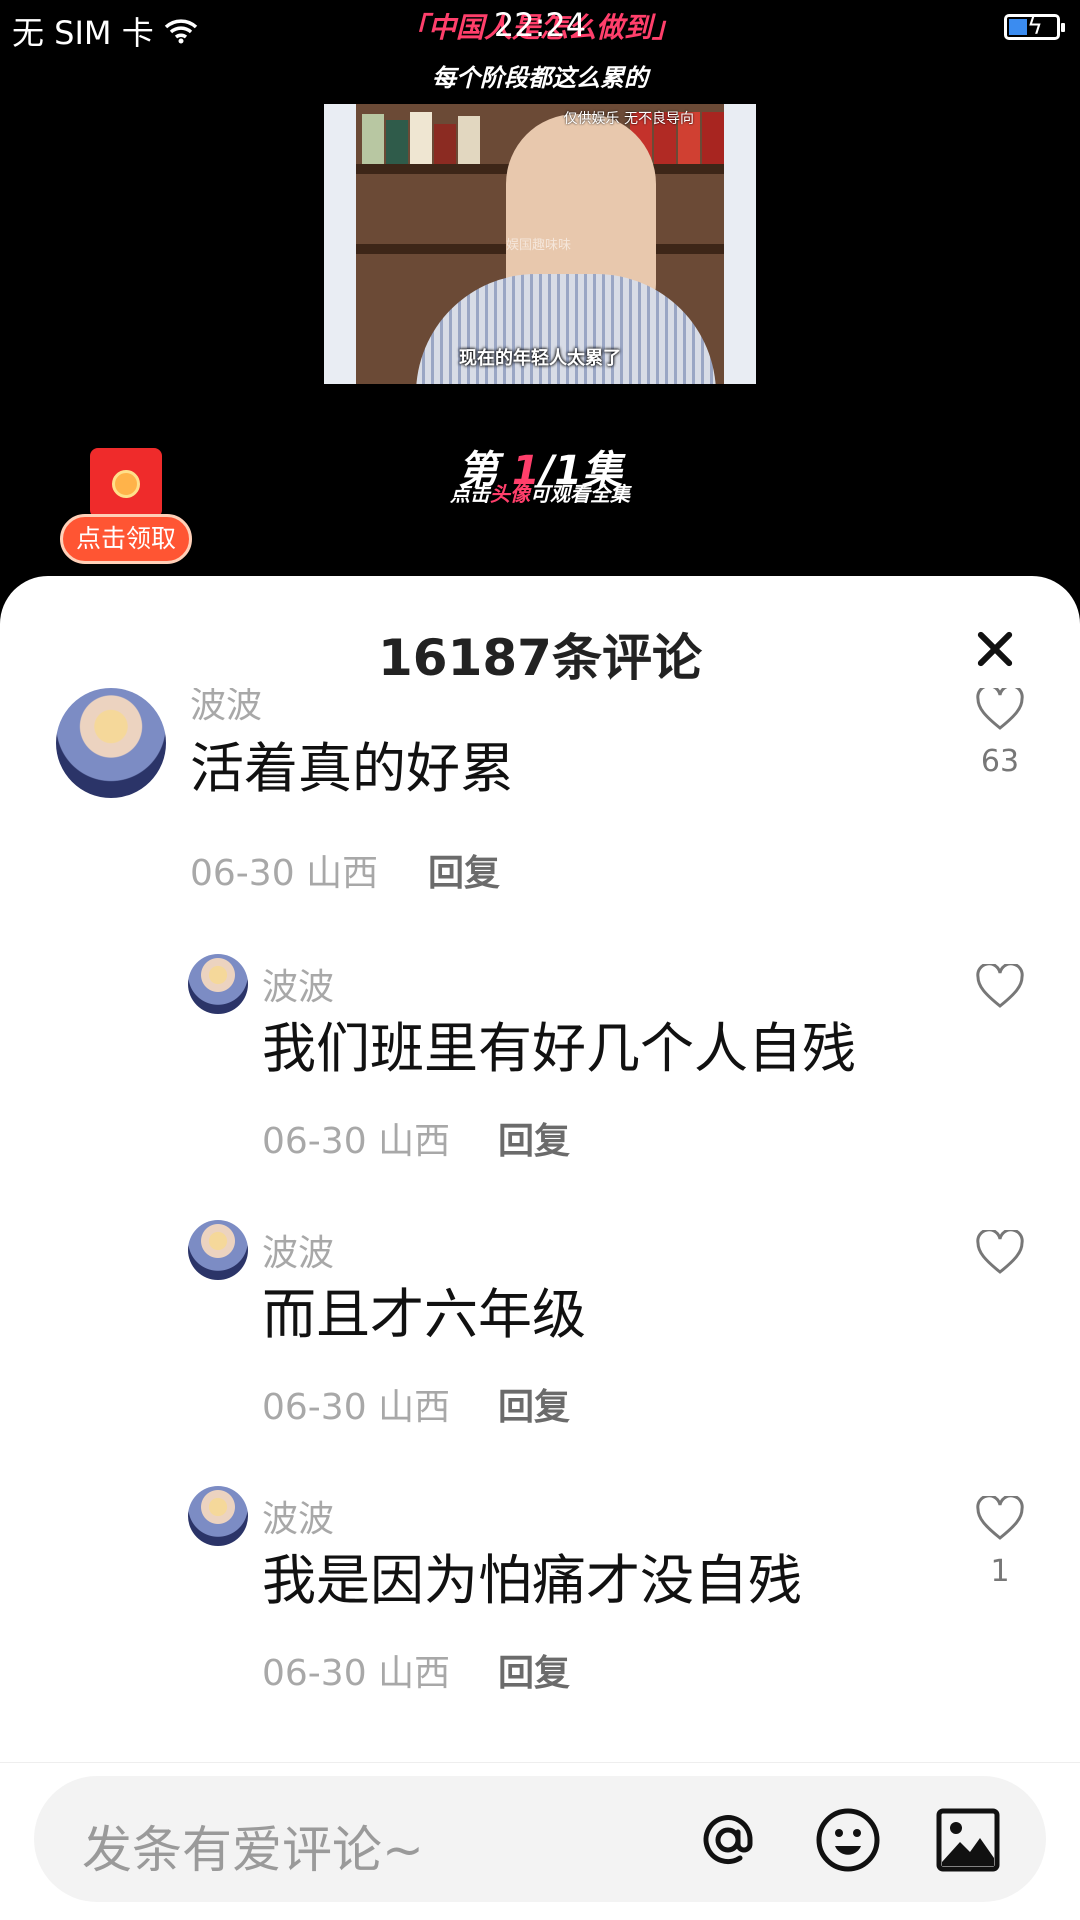  What do you see at coordinates (424, 1314) in the screenshot?
I see `comment-text: 而且才六年级` at bounding box center [424, 1314].